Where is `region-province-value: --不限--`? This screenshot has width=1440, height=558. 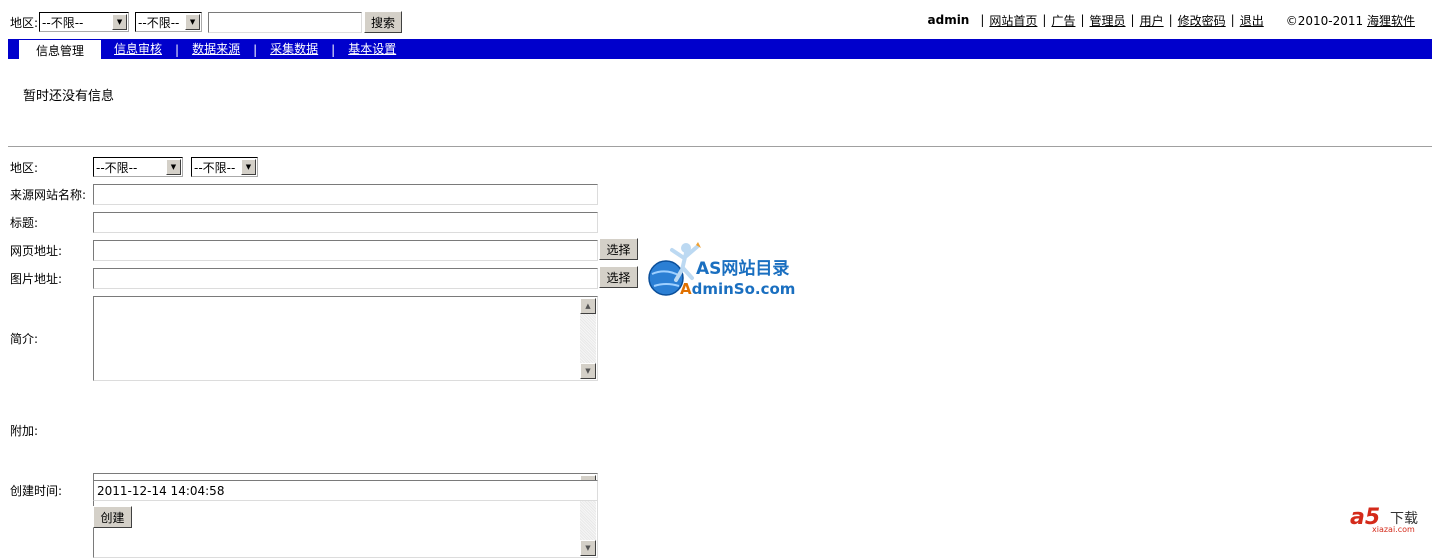
region-province-value: --不限-- is located at coordinates (63, 22).